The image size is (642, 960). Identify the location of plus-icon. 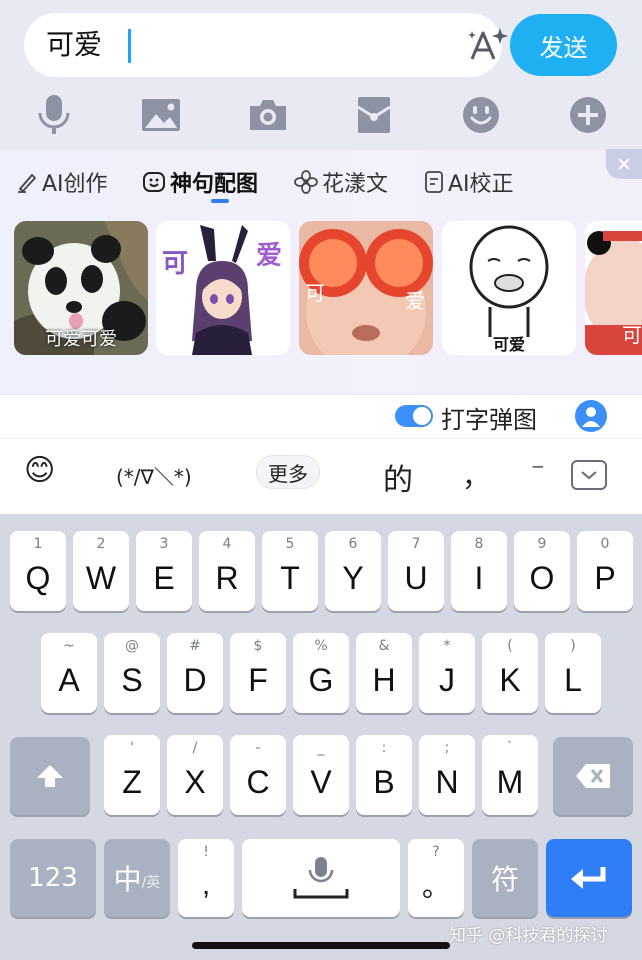
(588, 115).